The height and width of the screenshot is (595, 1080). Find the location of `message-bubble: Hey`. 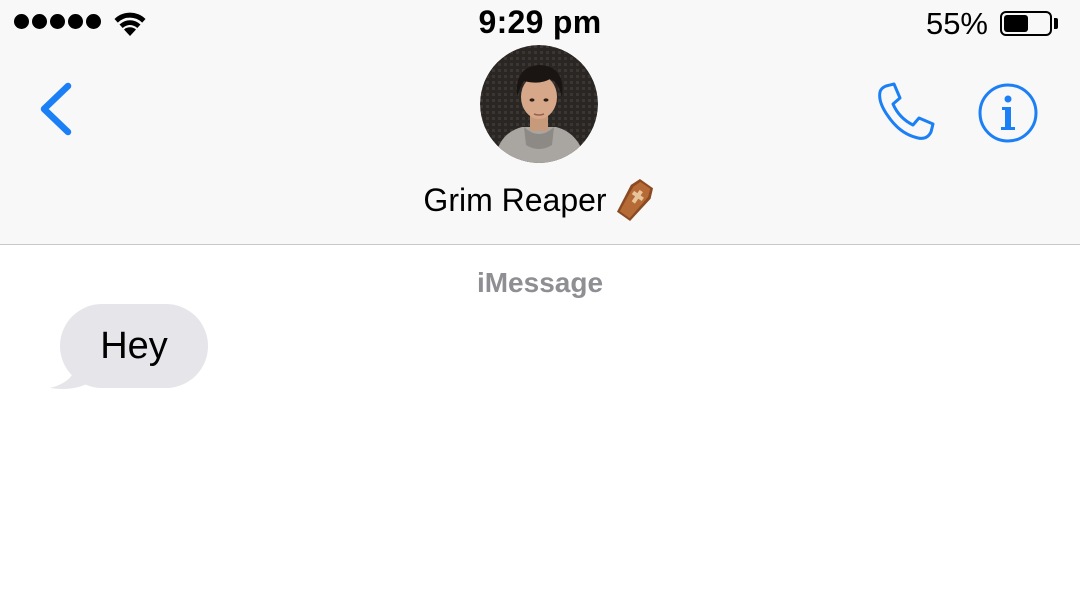

message-bubble: Hey is located at coordinates (134, 346).